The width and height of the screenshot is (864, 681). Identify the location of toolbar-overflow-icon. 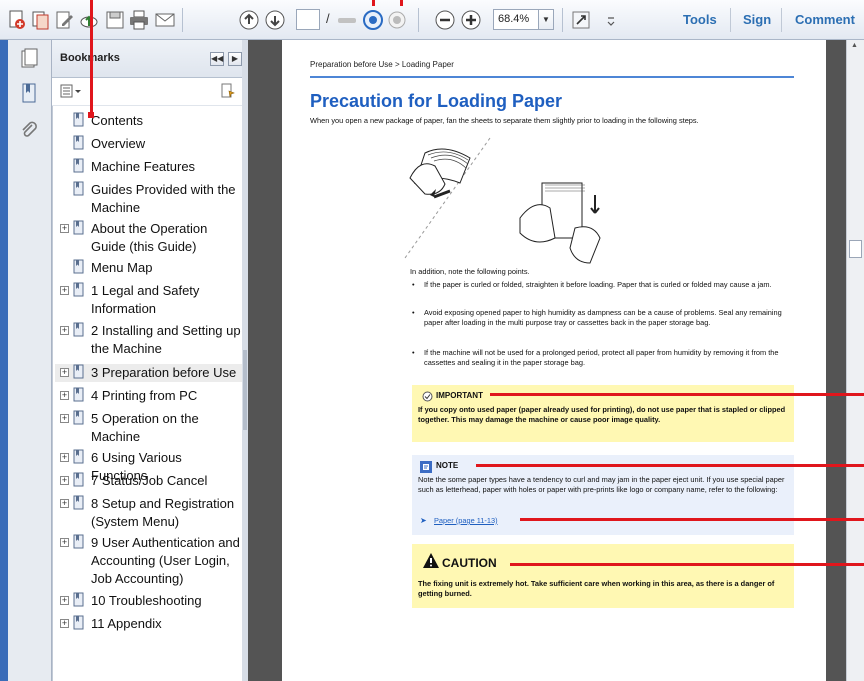
(607, 20).